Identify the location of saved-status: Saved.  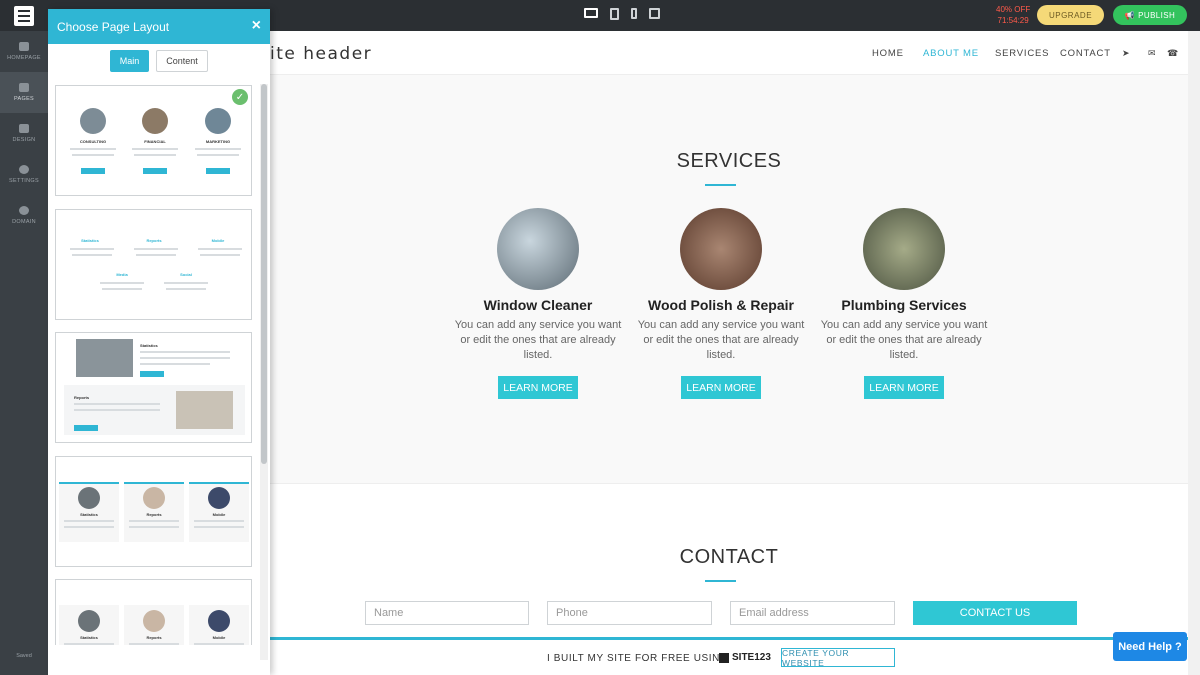
(24, 656).